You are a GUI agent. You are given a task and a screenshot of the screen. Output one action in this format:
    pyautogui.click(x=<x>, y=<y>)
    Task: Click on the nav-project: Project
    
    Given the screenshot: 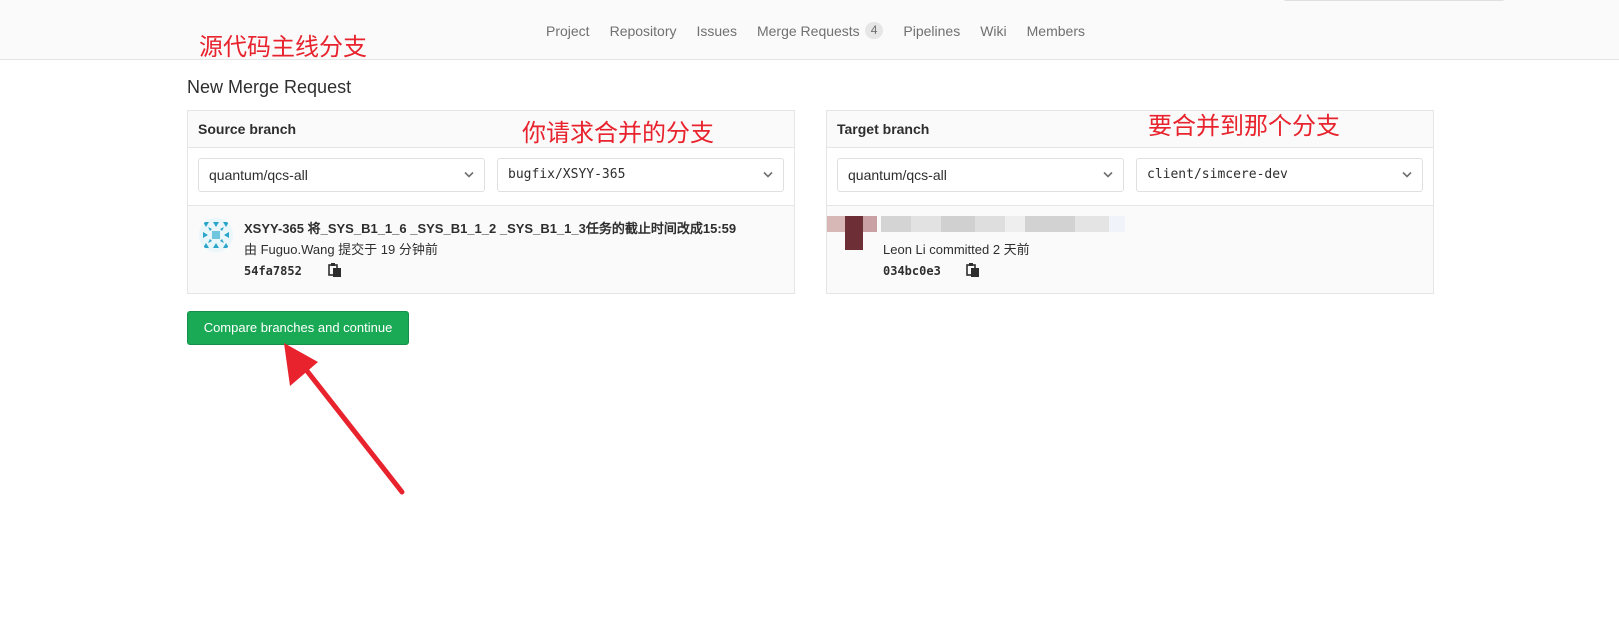 What is the action you would take?
    pyautogui.click(x=568, y=31)
    